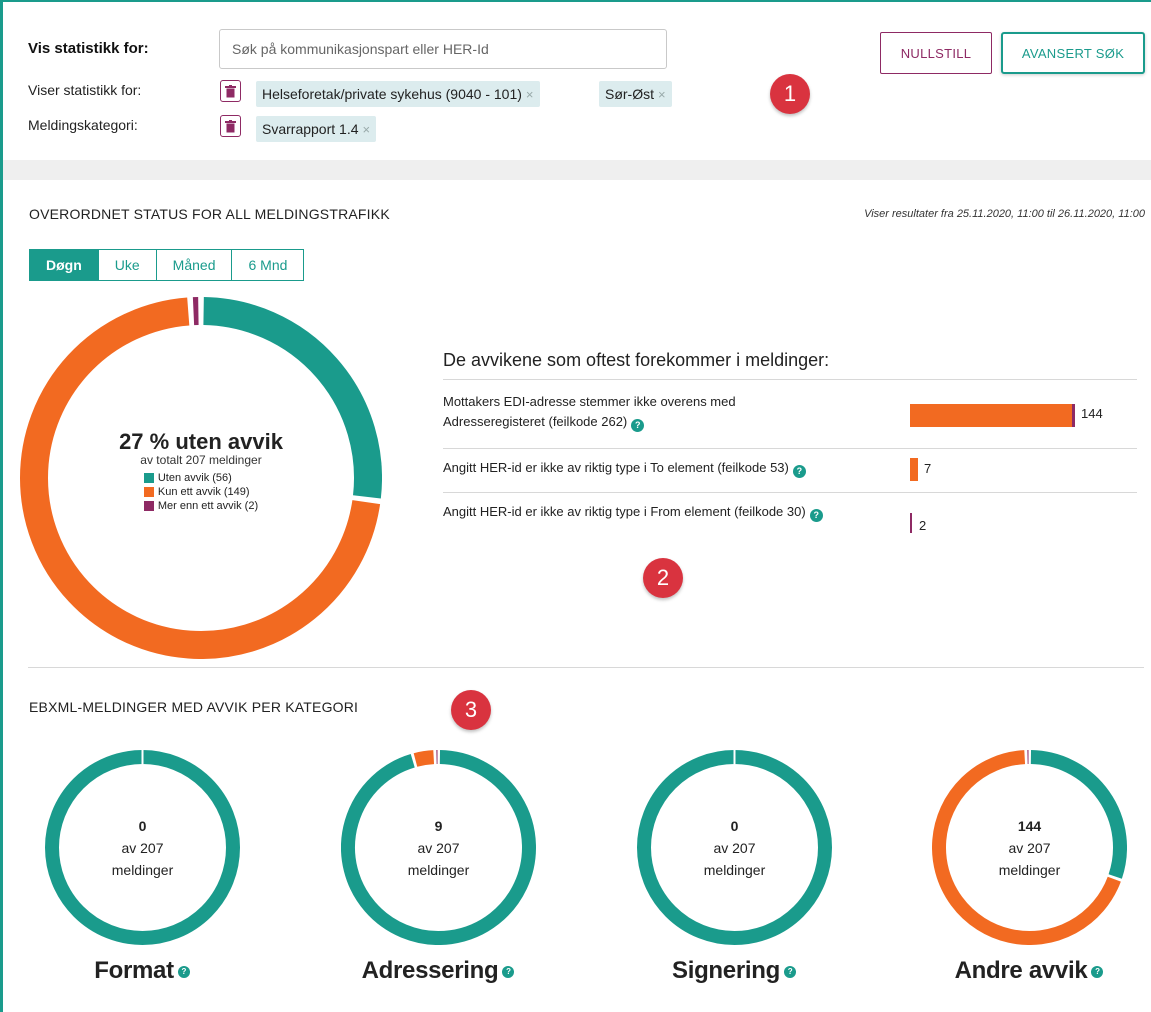 The height and width of the screenshot is (1012, 1151). I want to click on deviation-value: 144, so click(1092, 413).